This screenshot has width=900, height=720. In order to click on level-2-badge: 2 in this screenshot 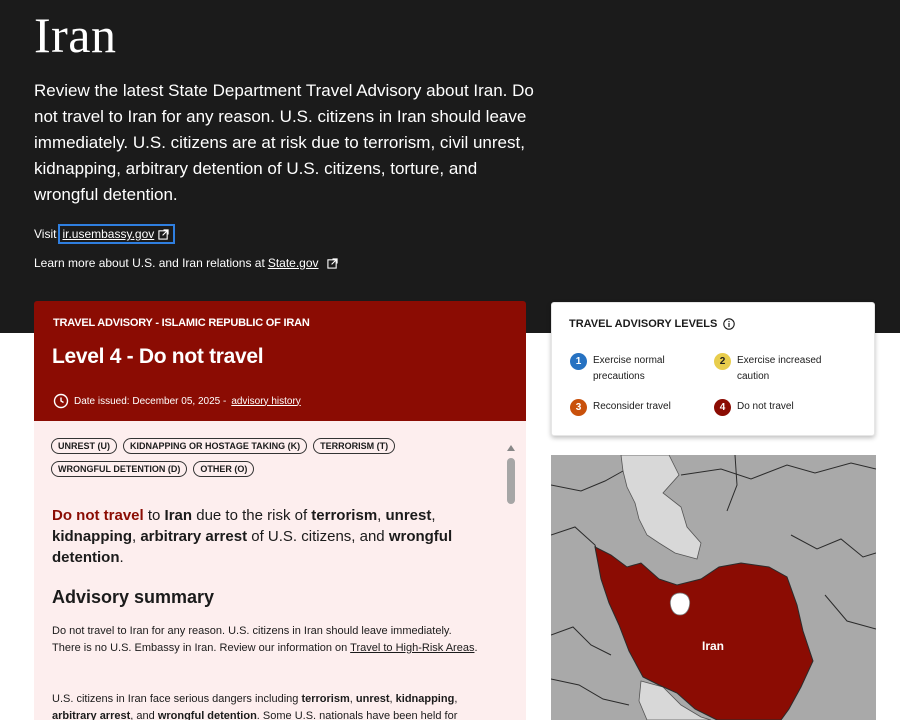, I will do `click(722, 361)`.